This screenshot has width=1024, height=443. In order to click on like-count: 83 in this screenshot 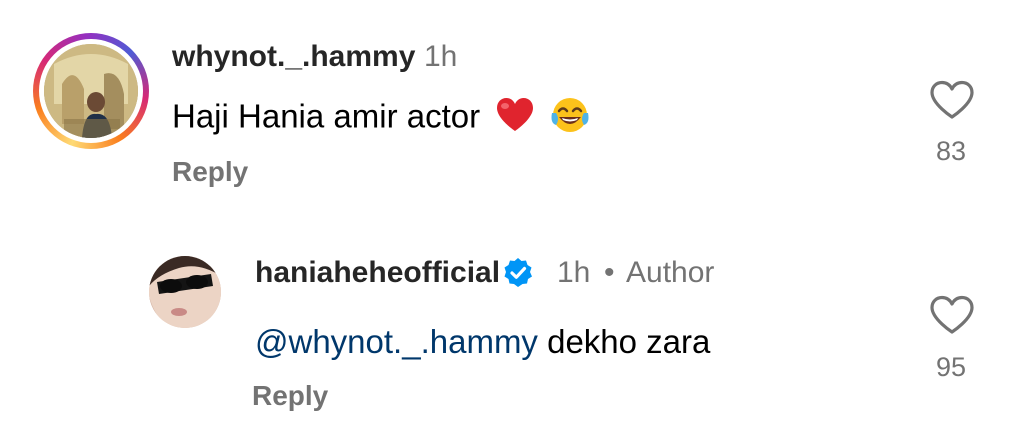, I will do `click(951, 151)`.